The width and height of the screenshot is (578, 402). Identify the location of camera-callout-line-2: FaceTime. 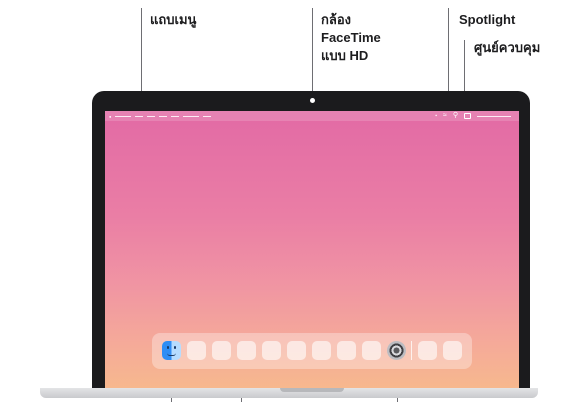
(351, 37).